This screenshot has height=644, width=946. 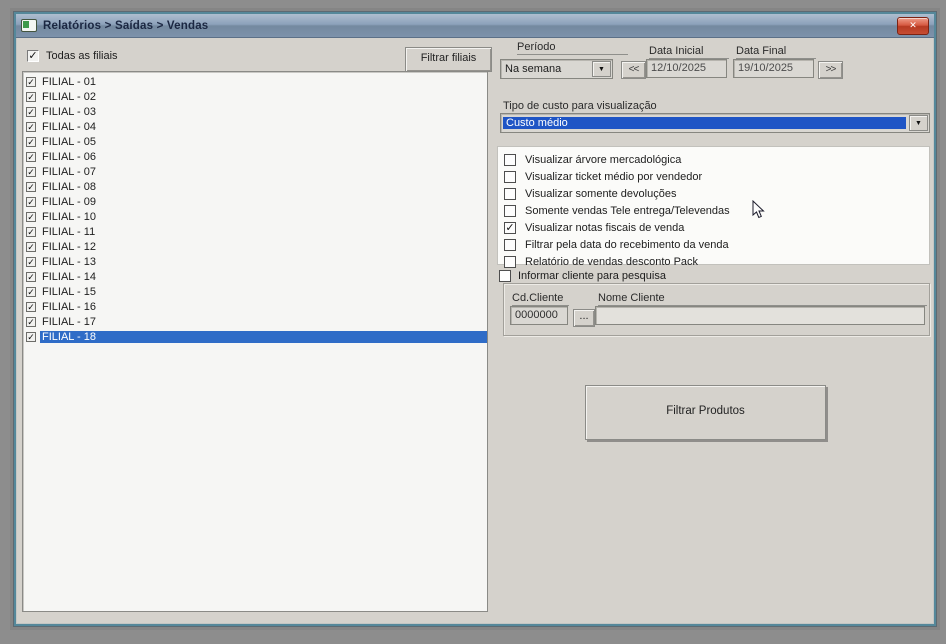 I want to click on branch-row: ✓ FILIAL - 01, so click(x=255, y=81).